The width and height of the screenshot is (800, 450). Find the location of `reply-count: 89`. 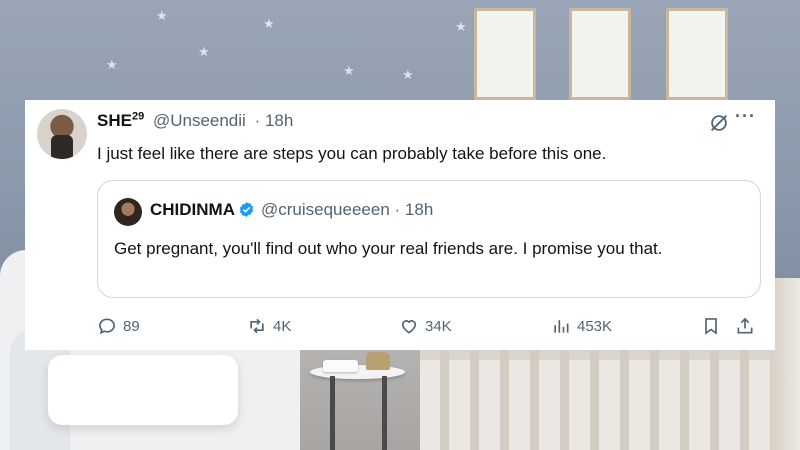

reply-count: 89 is located at coordinates (131, 326).